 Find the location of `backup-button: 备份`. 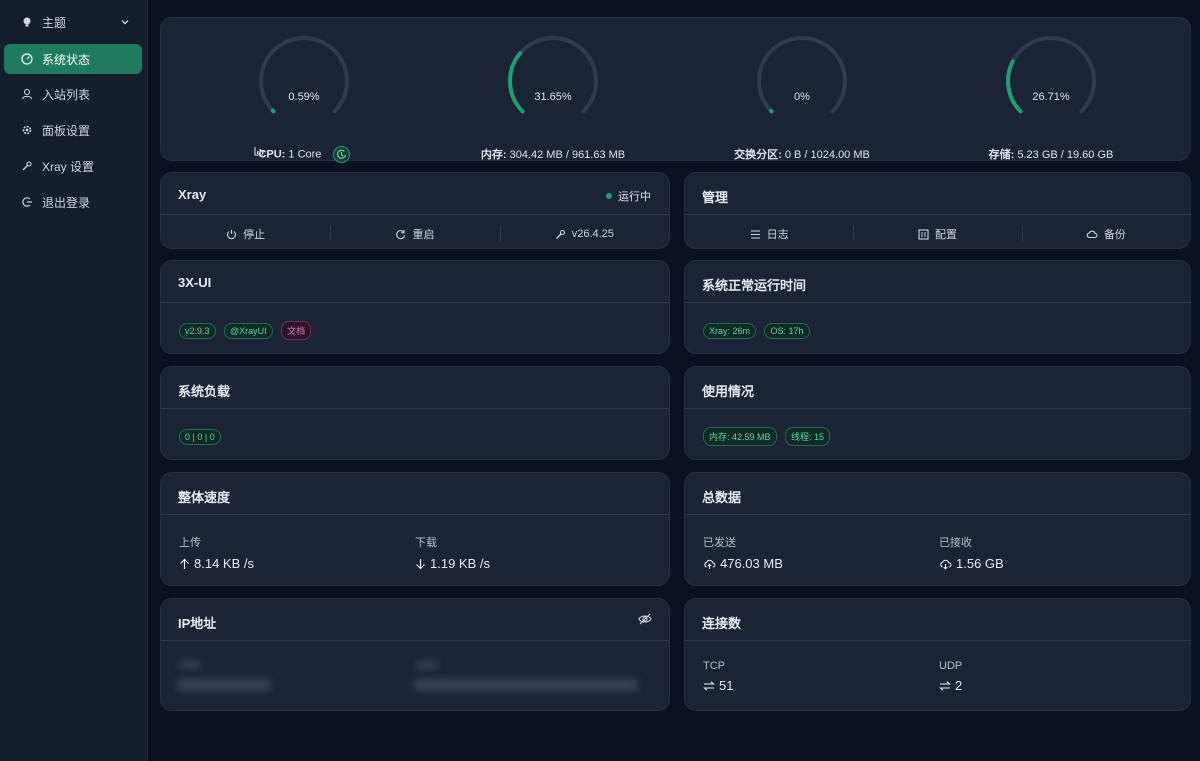

backup-button: 备份 is located at coordinates (1105, 234).